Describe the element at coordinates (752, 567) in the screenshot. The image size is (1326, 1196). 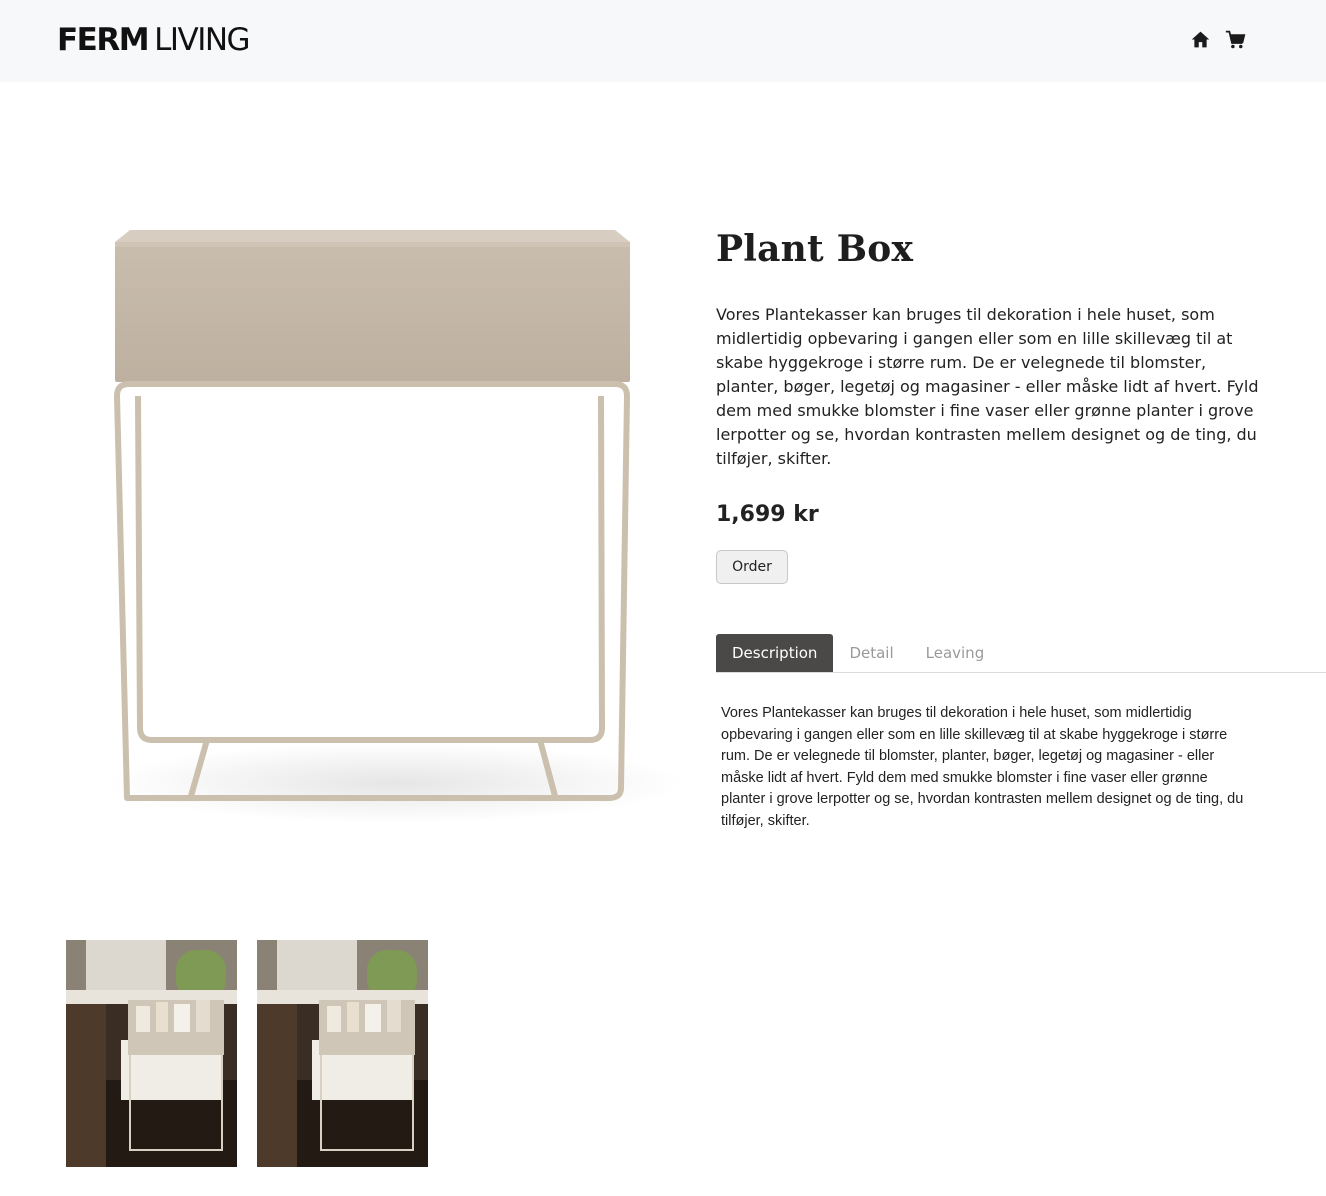
I see `order-button: Order` at that location.